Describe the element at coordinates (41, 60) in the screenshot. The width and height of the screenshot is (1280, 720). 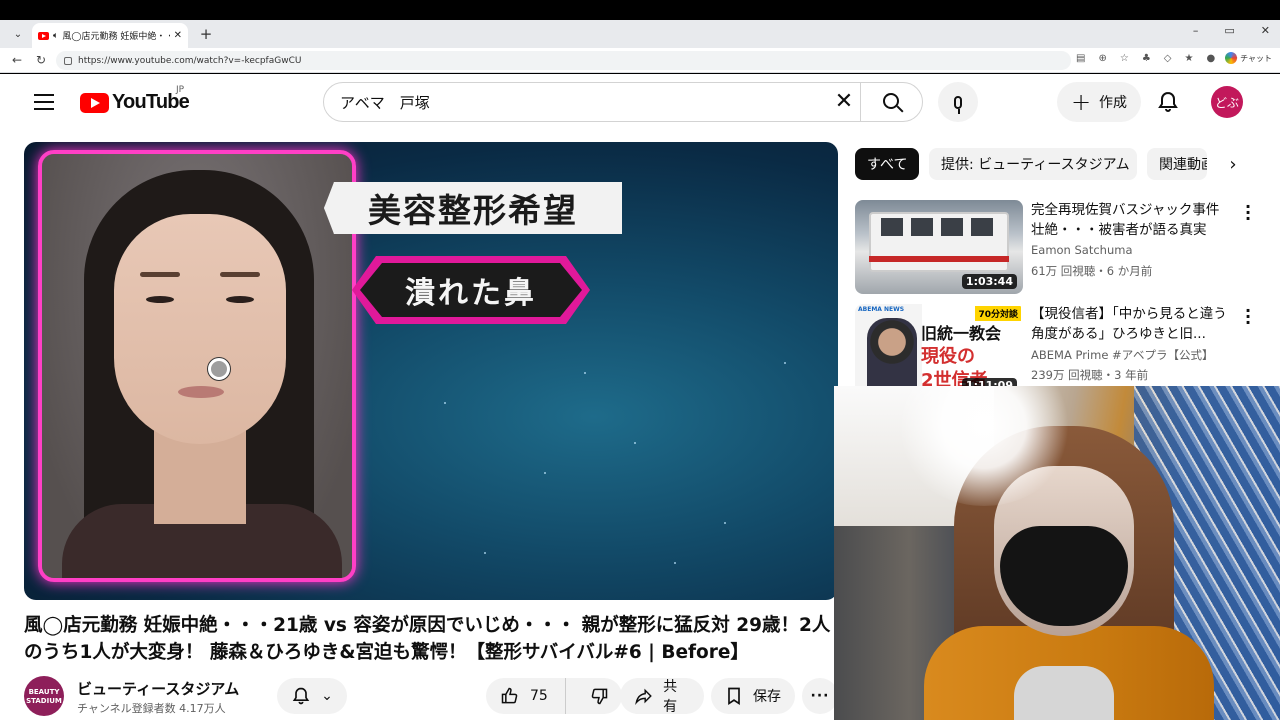
I see `reload-icon: ↻` at that location.